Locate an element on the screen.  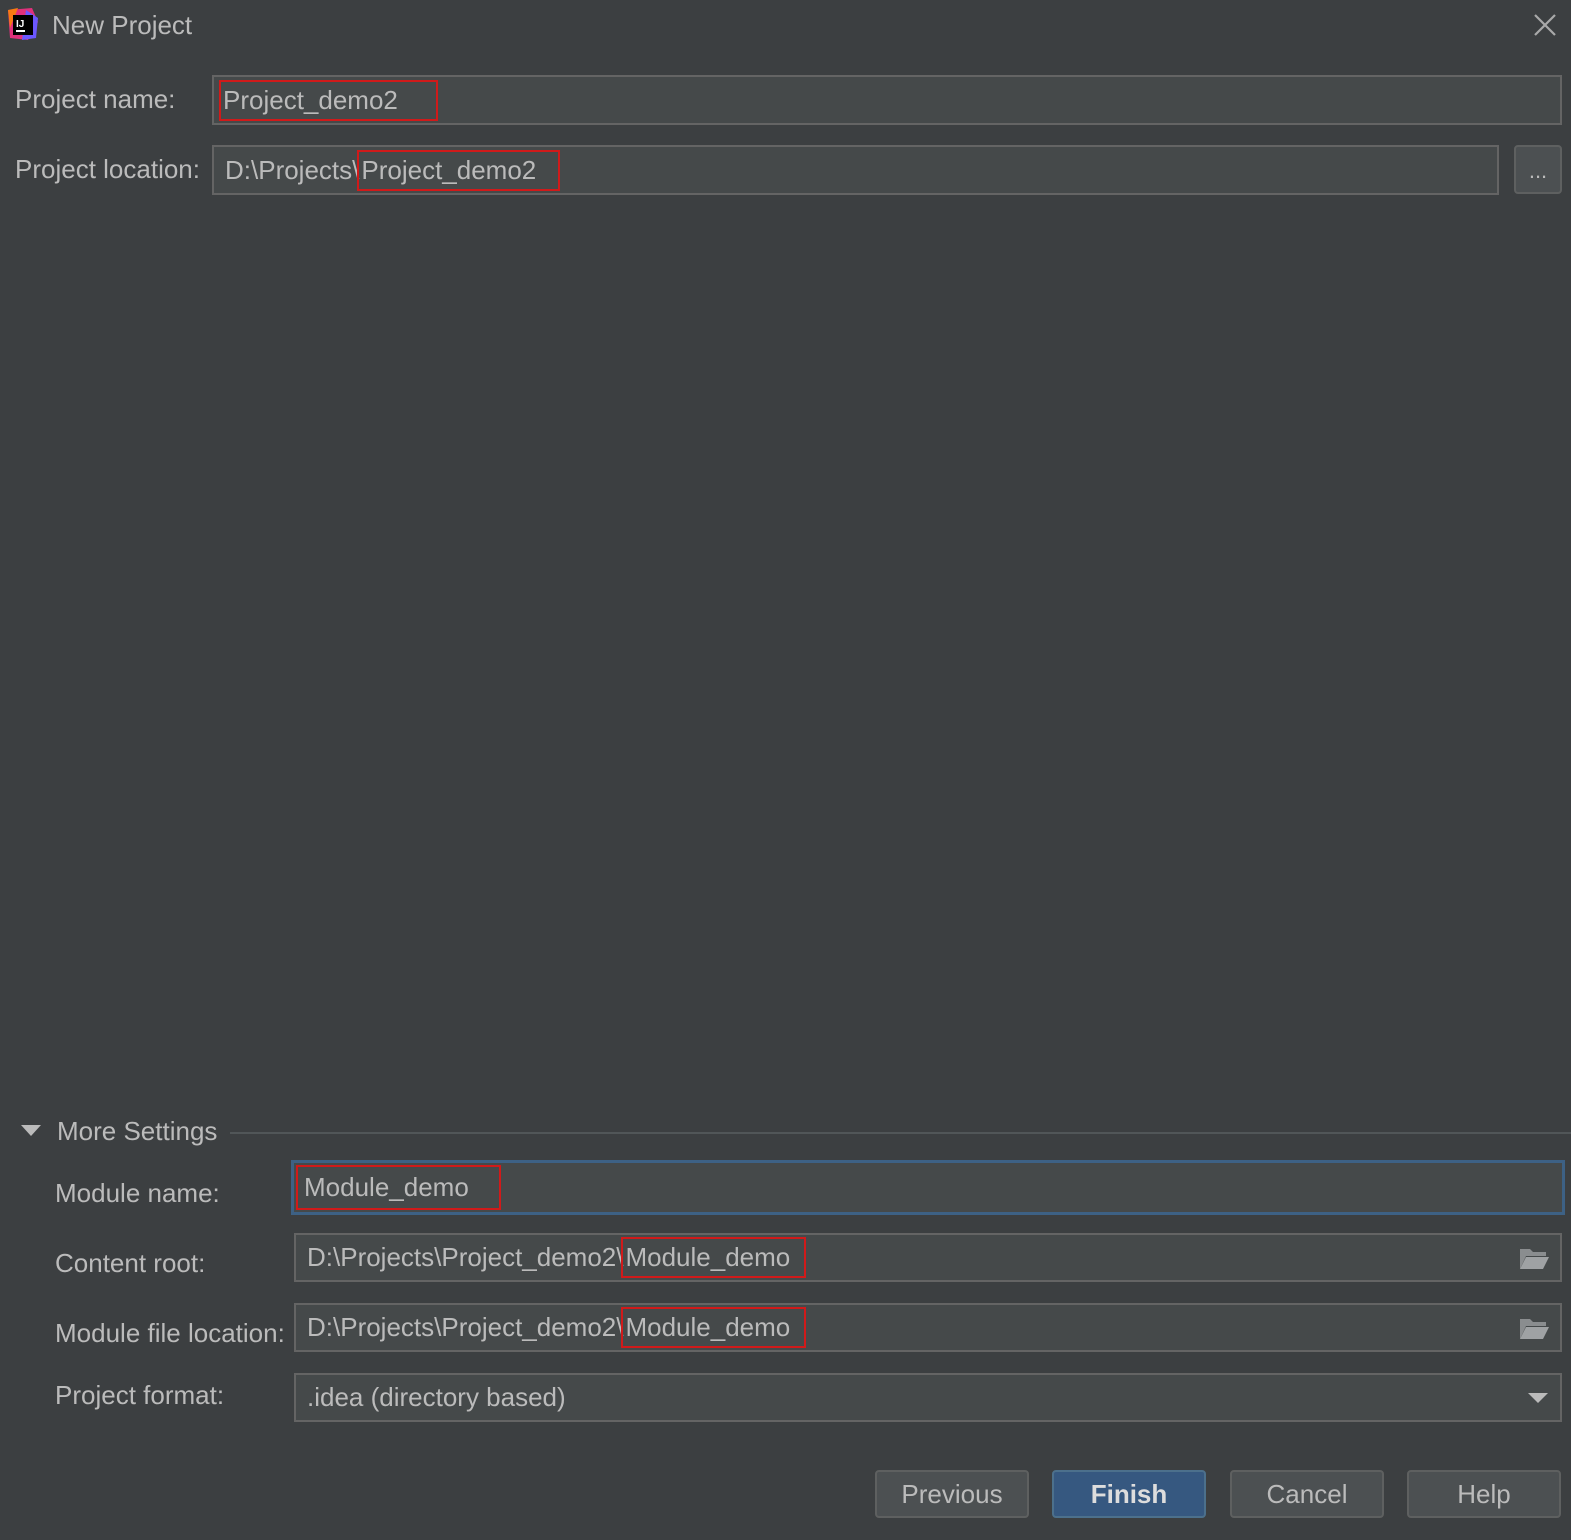
module-file-location-suffix: Module_demo is located at coordinates (714, 1327).